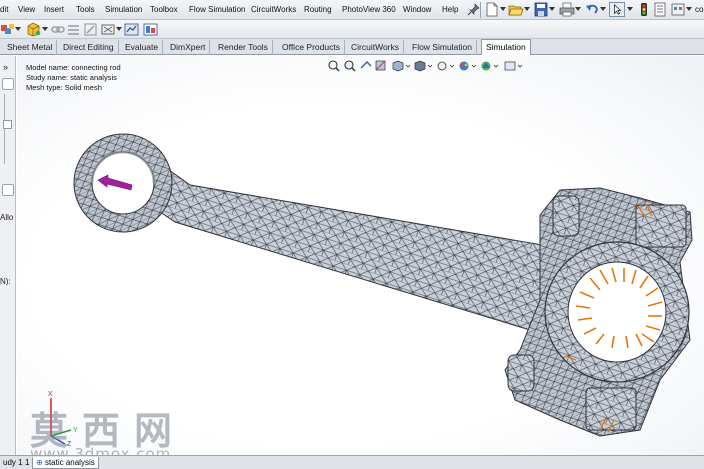  What do you see at coordinates (7, 124) in the screenshot?
I see `tree-expander` at bounding box center [7, 124].